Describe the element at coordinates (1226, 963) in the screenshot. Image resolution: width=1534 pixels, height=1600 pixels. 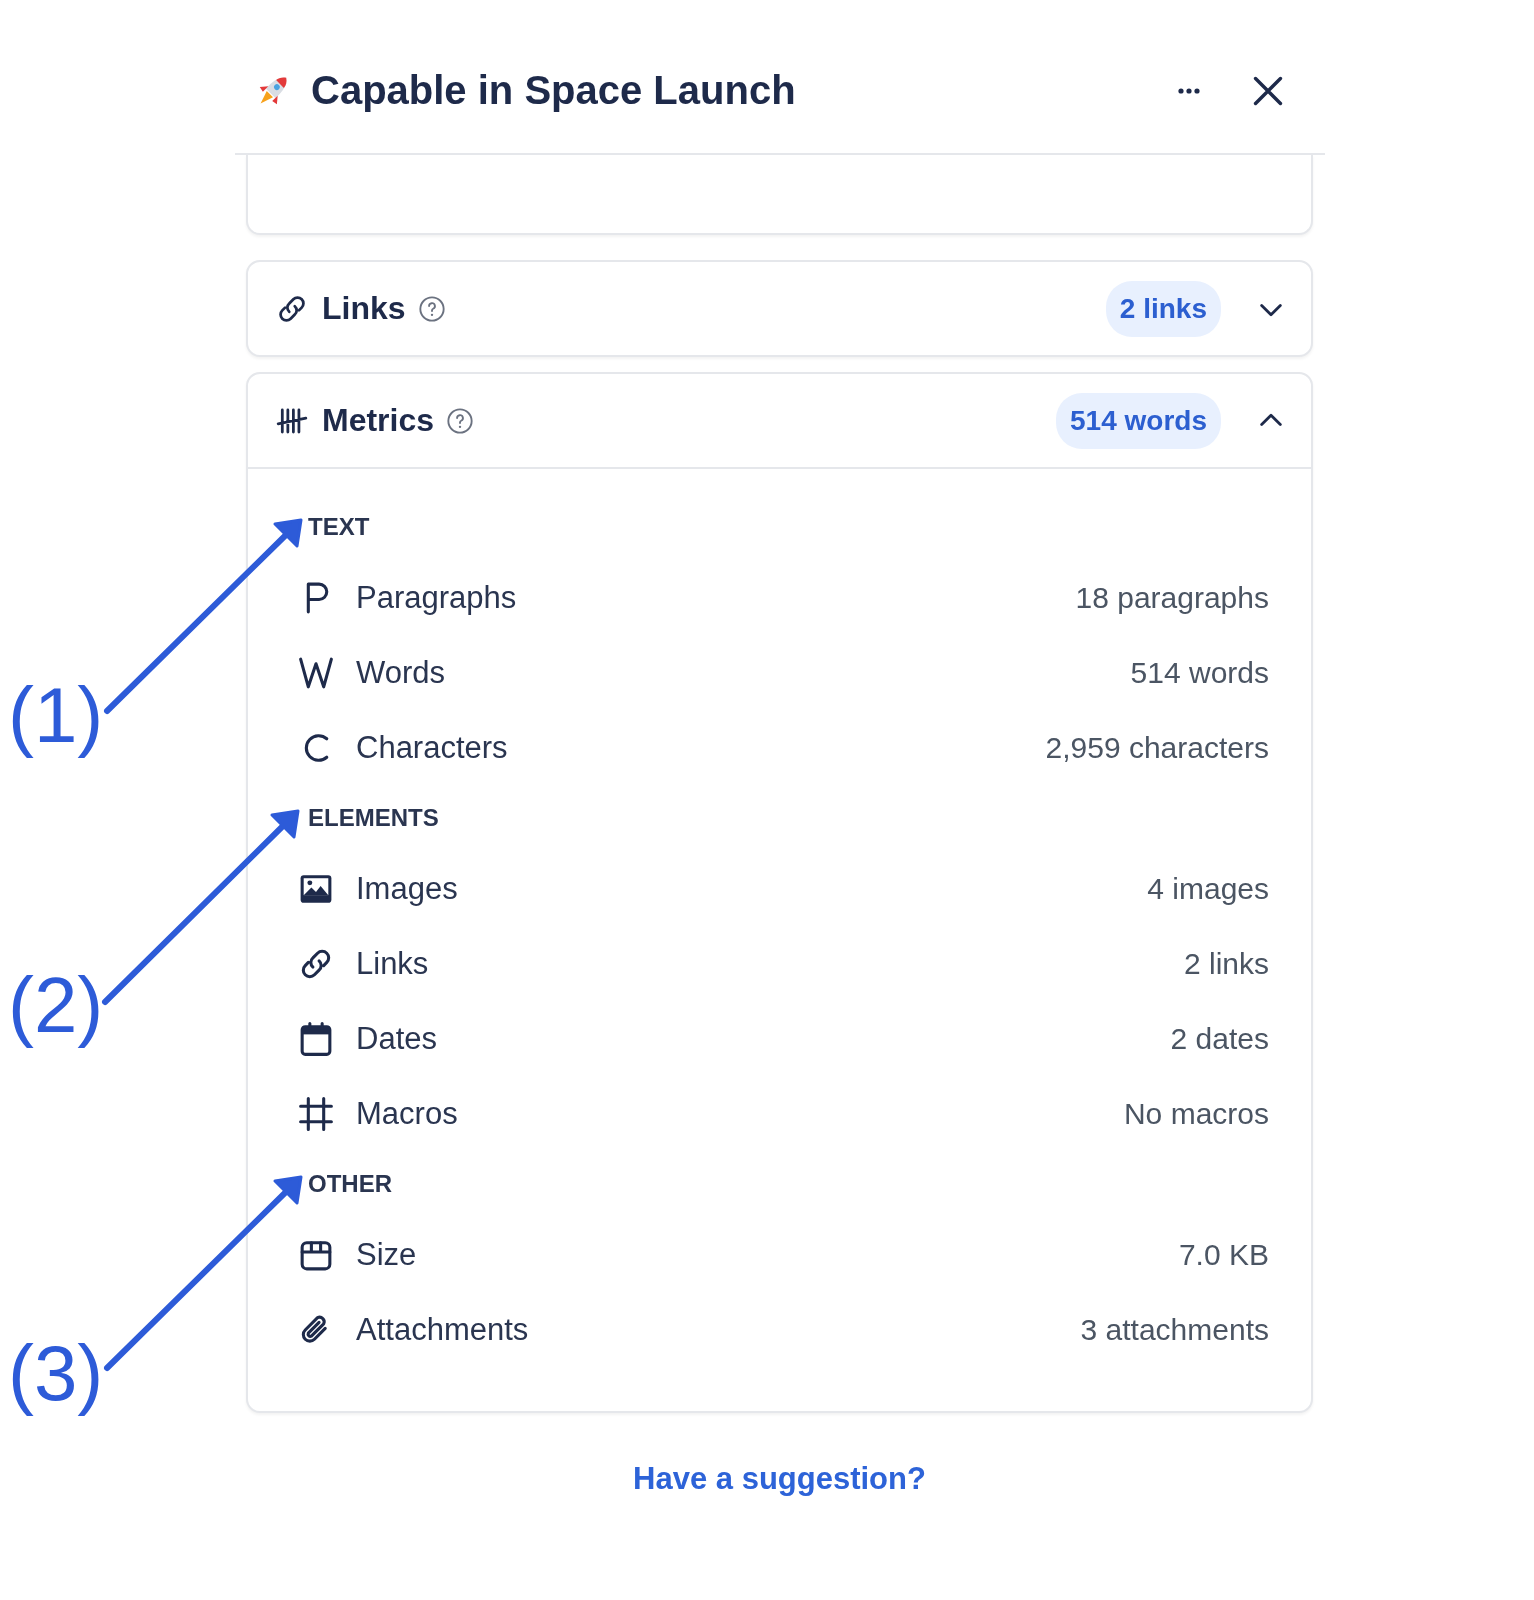
I see `metric-value: 2 links` at that location.